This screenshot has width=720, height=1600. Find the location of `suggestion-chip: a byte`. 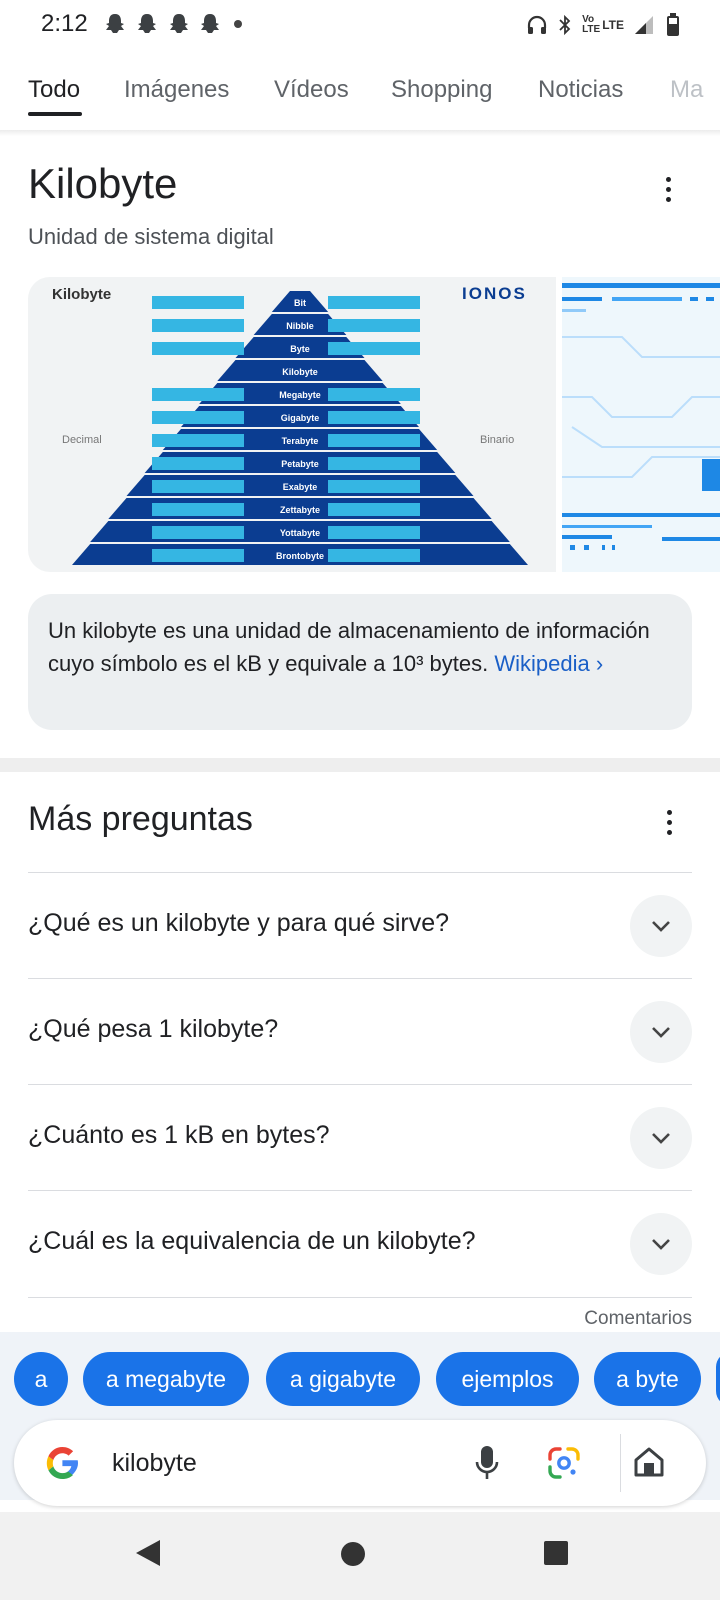

suggestion-chip: a byte is located at coordinates (647, 1379).